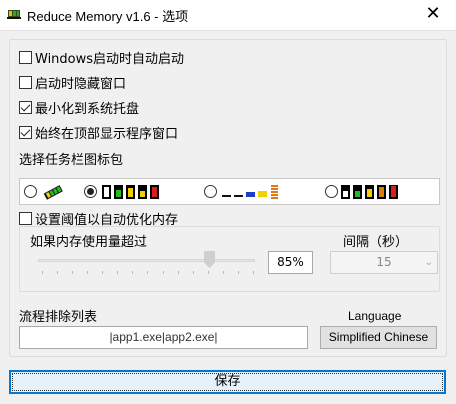  Describe the element at coordinates (209, 259) in the screenshot. I see `usage-slider-thumb` at that location.